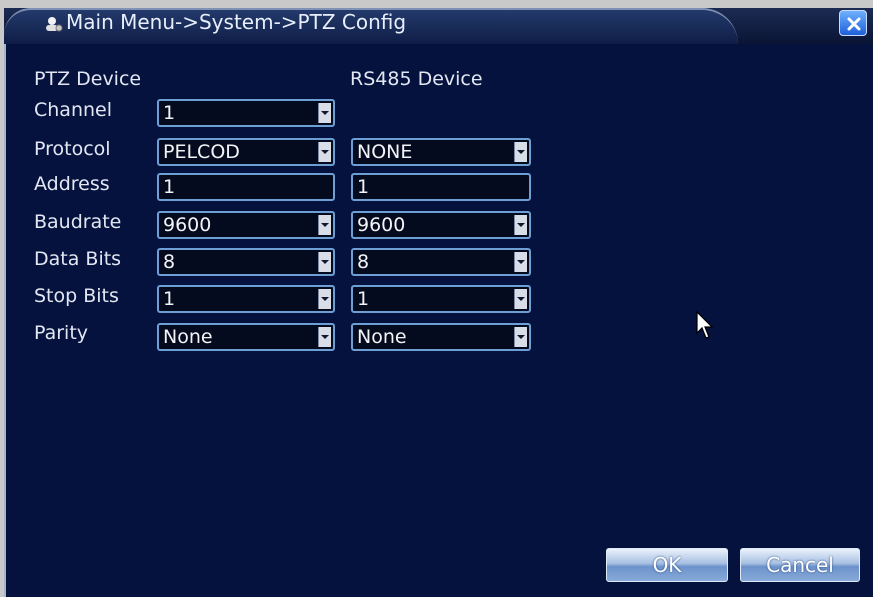  What do you see at coordinates (61, 333) in the screenshot?
I see `parity-label: Parity` at bounding box center [61, 333].